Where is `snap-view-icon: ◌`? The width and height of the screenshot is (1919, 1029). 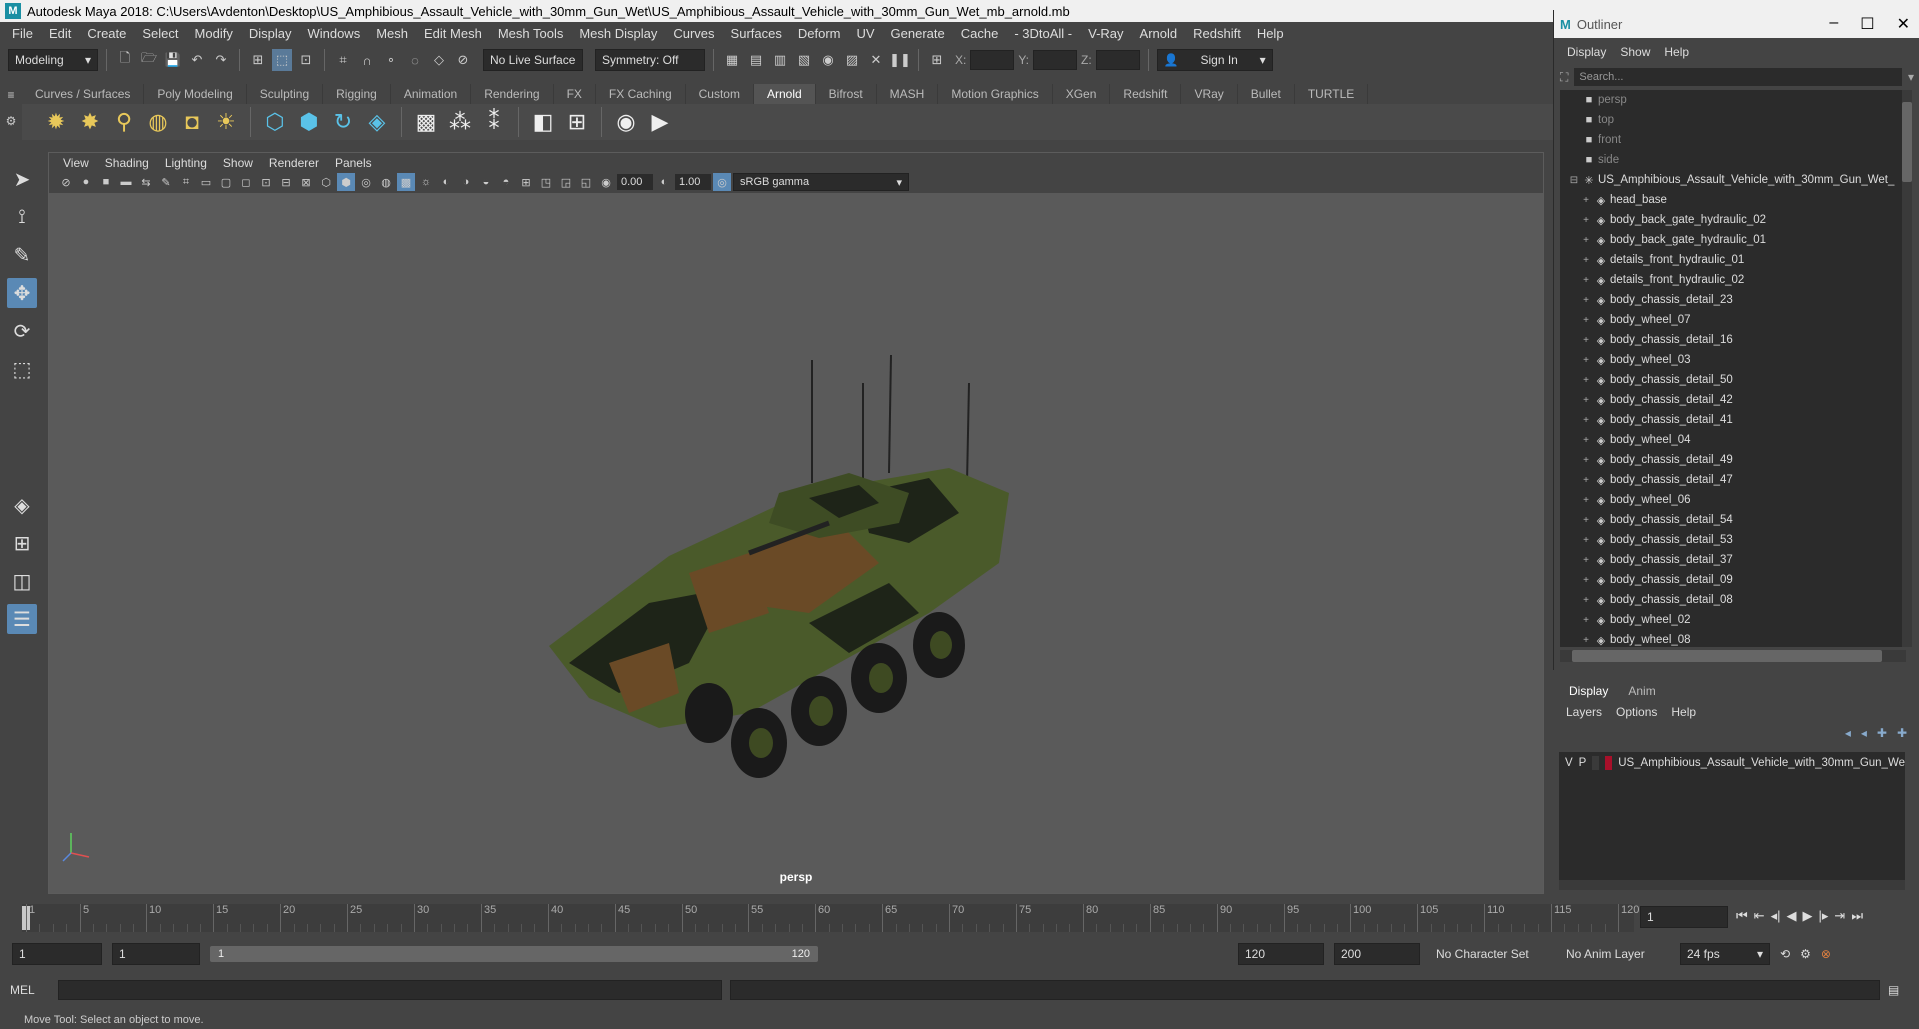 snap-view-icon: ◌ is located at coordinates (415, 60).